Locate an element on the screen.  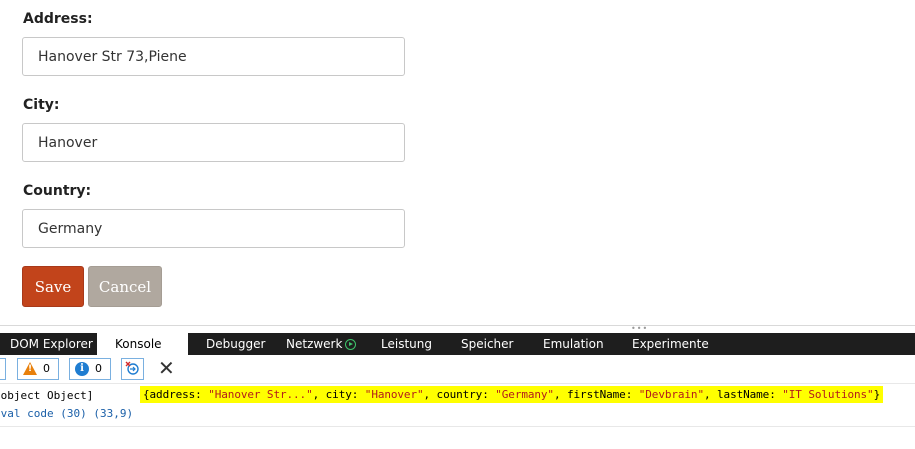
tab-dom-explorer: DOM Explorer is located at coordinates (51, 344).